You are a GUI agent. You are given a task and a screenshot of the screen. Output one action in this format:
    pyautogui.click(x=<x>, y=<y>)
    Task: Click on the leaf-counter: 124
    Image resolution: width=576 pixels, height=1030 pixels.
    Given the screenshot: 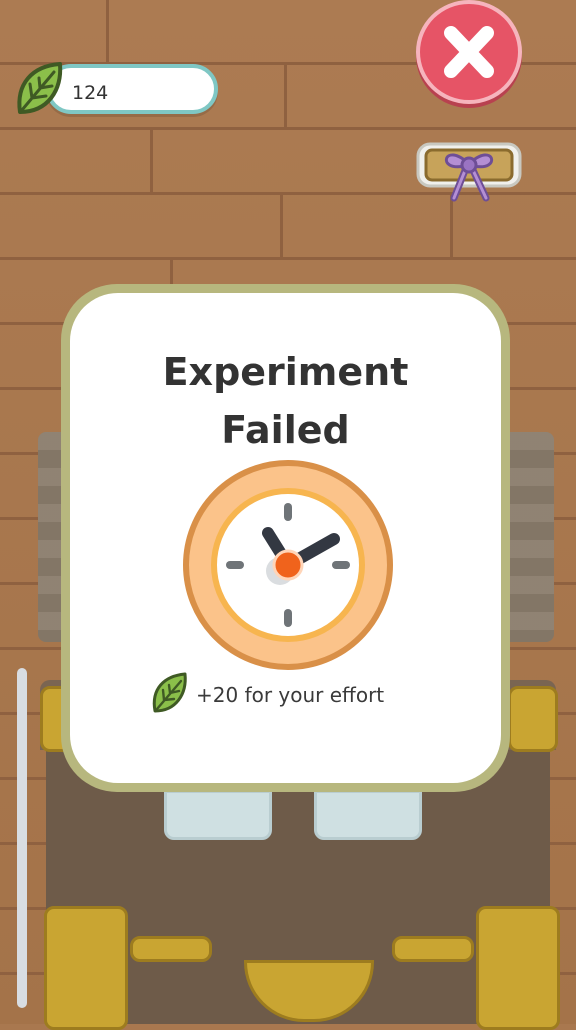 What is the action you would take?
    pyautogui.click(x=132, y=89)
    